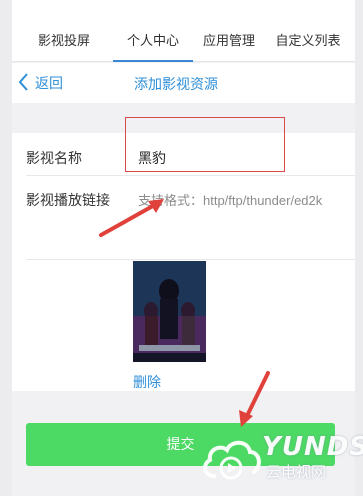  What do you see at coordinates (229, 46) in the screenshot?
I see `tab-app-management: 应用管理` at bounding box center [229, 46].